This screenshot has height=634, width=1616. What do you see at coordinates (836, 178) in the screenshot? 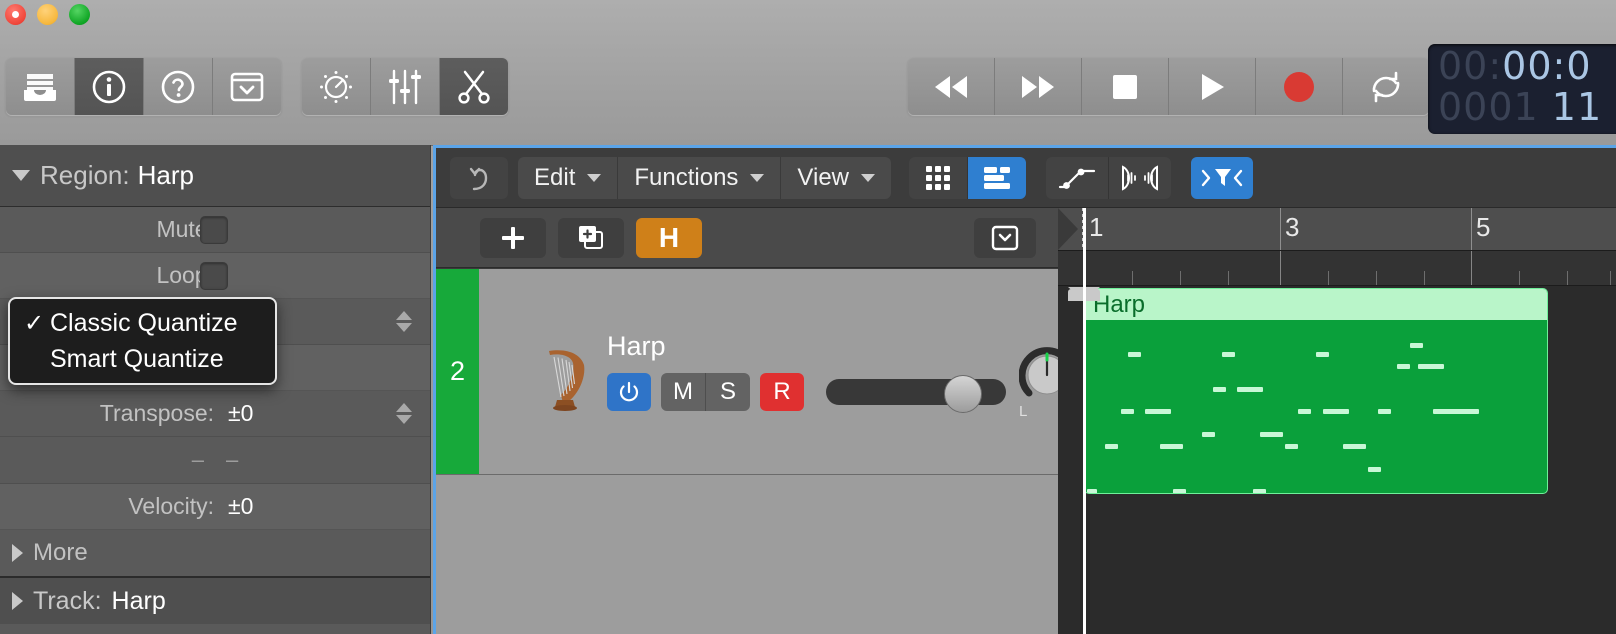
I see `menu-view: View` at bounding box center [836, 178].